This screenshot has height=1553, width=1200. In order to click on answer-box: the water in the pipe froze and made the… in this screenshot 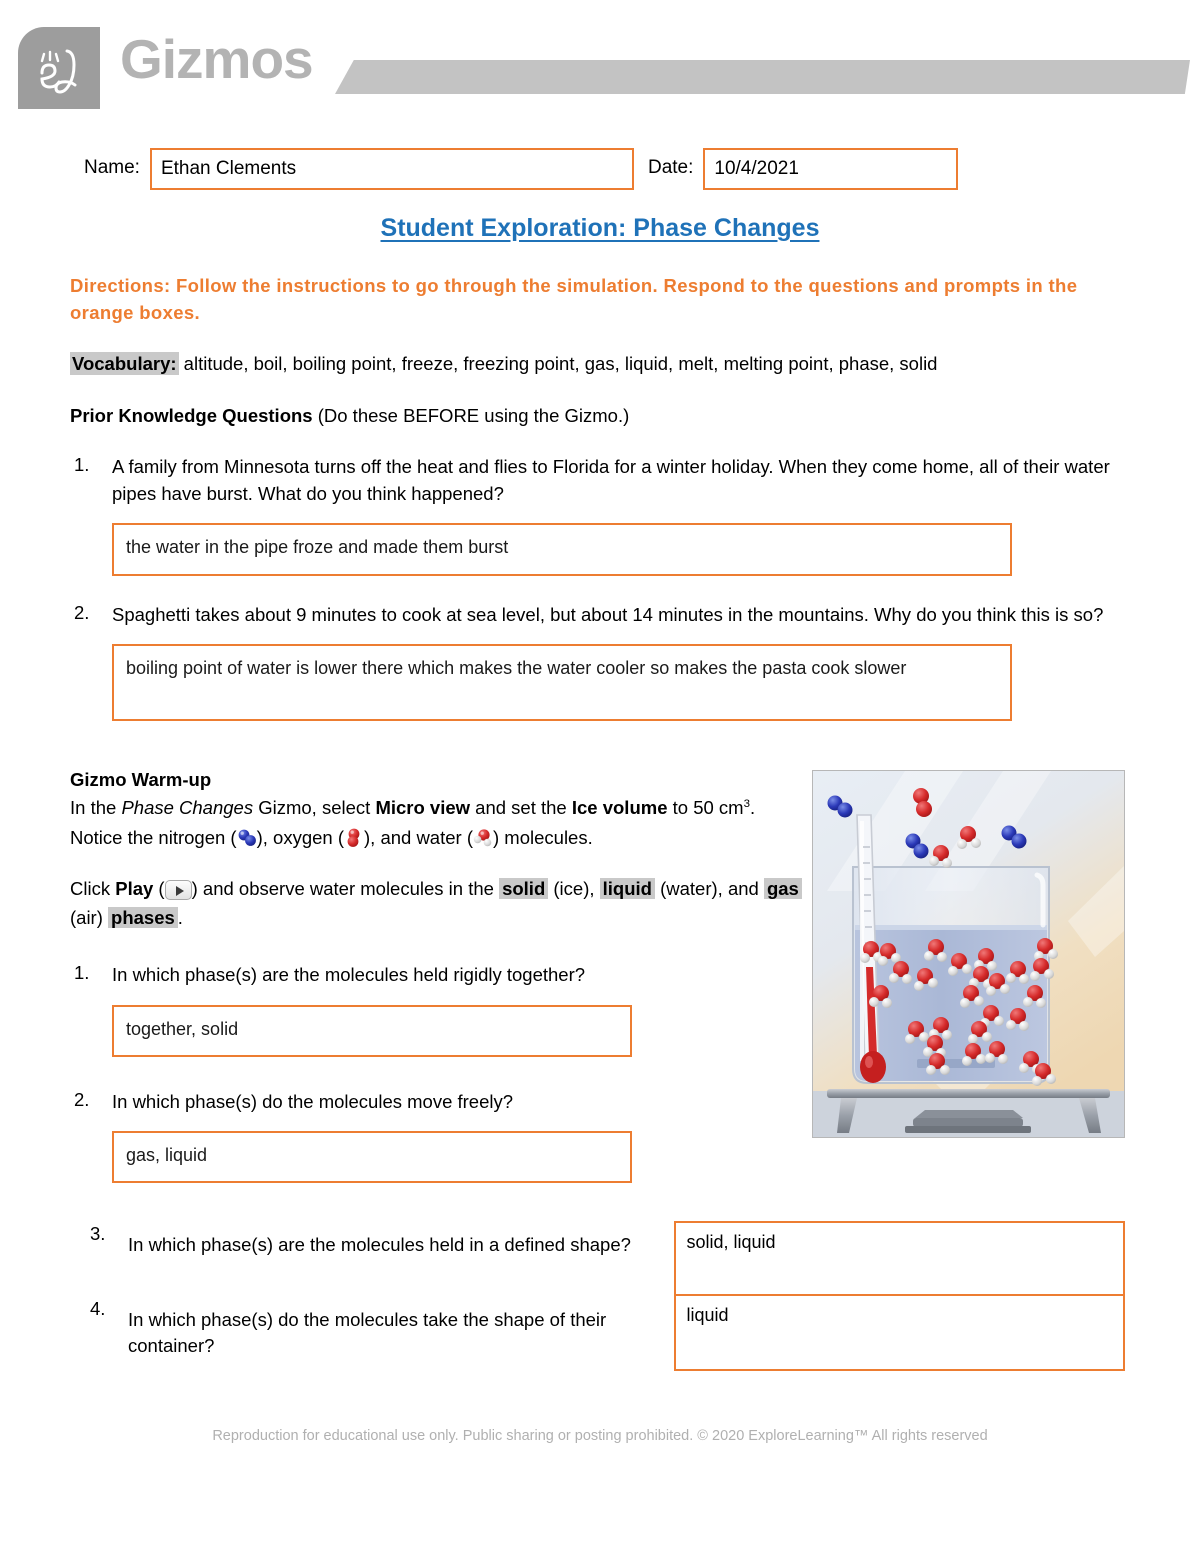, I will do `click(562, 549)`.